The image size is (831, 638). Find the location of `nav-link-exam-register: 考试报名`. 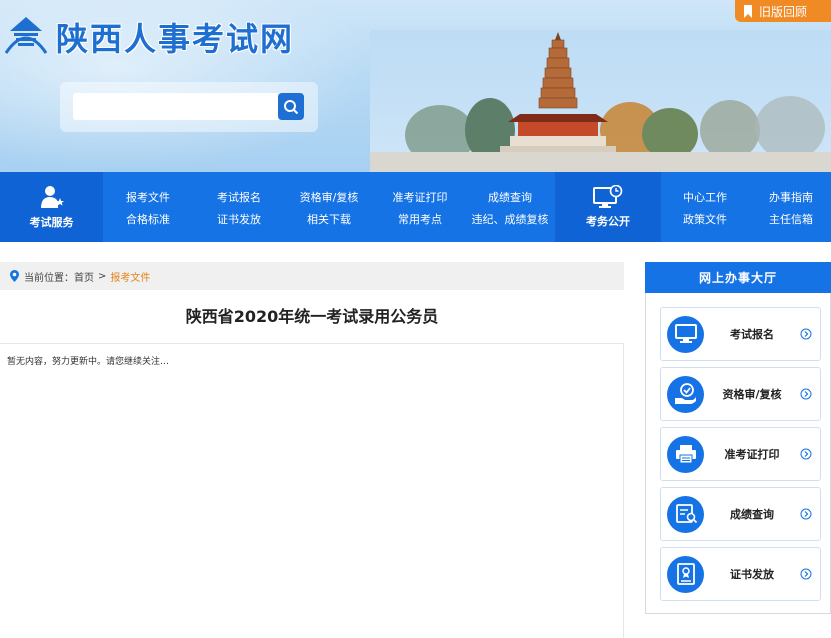

nav-link-exam-register: 考试报名 is located at coordinates (239, 197).